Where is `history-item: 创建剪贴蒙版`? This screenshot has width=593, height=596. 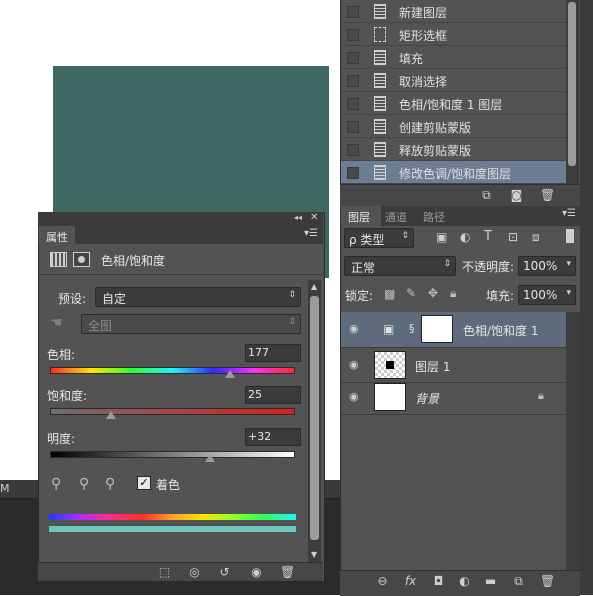
history-item: 创建剪贴蒙版 is located at coordinates (454, 126).